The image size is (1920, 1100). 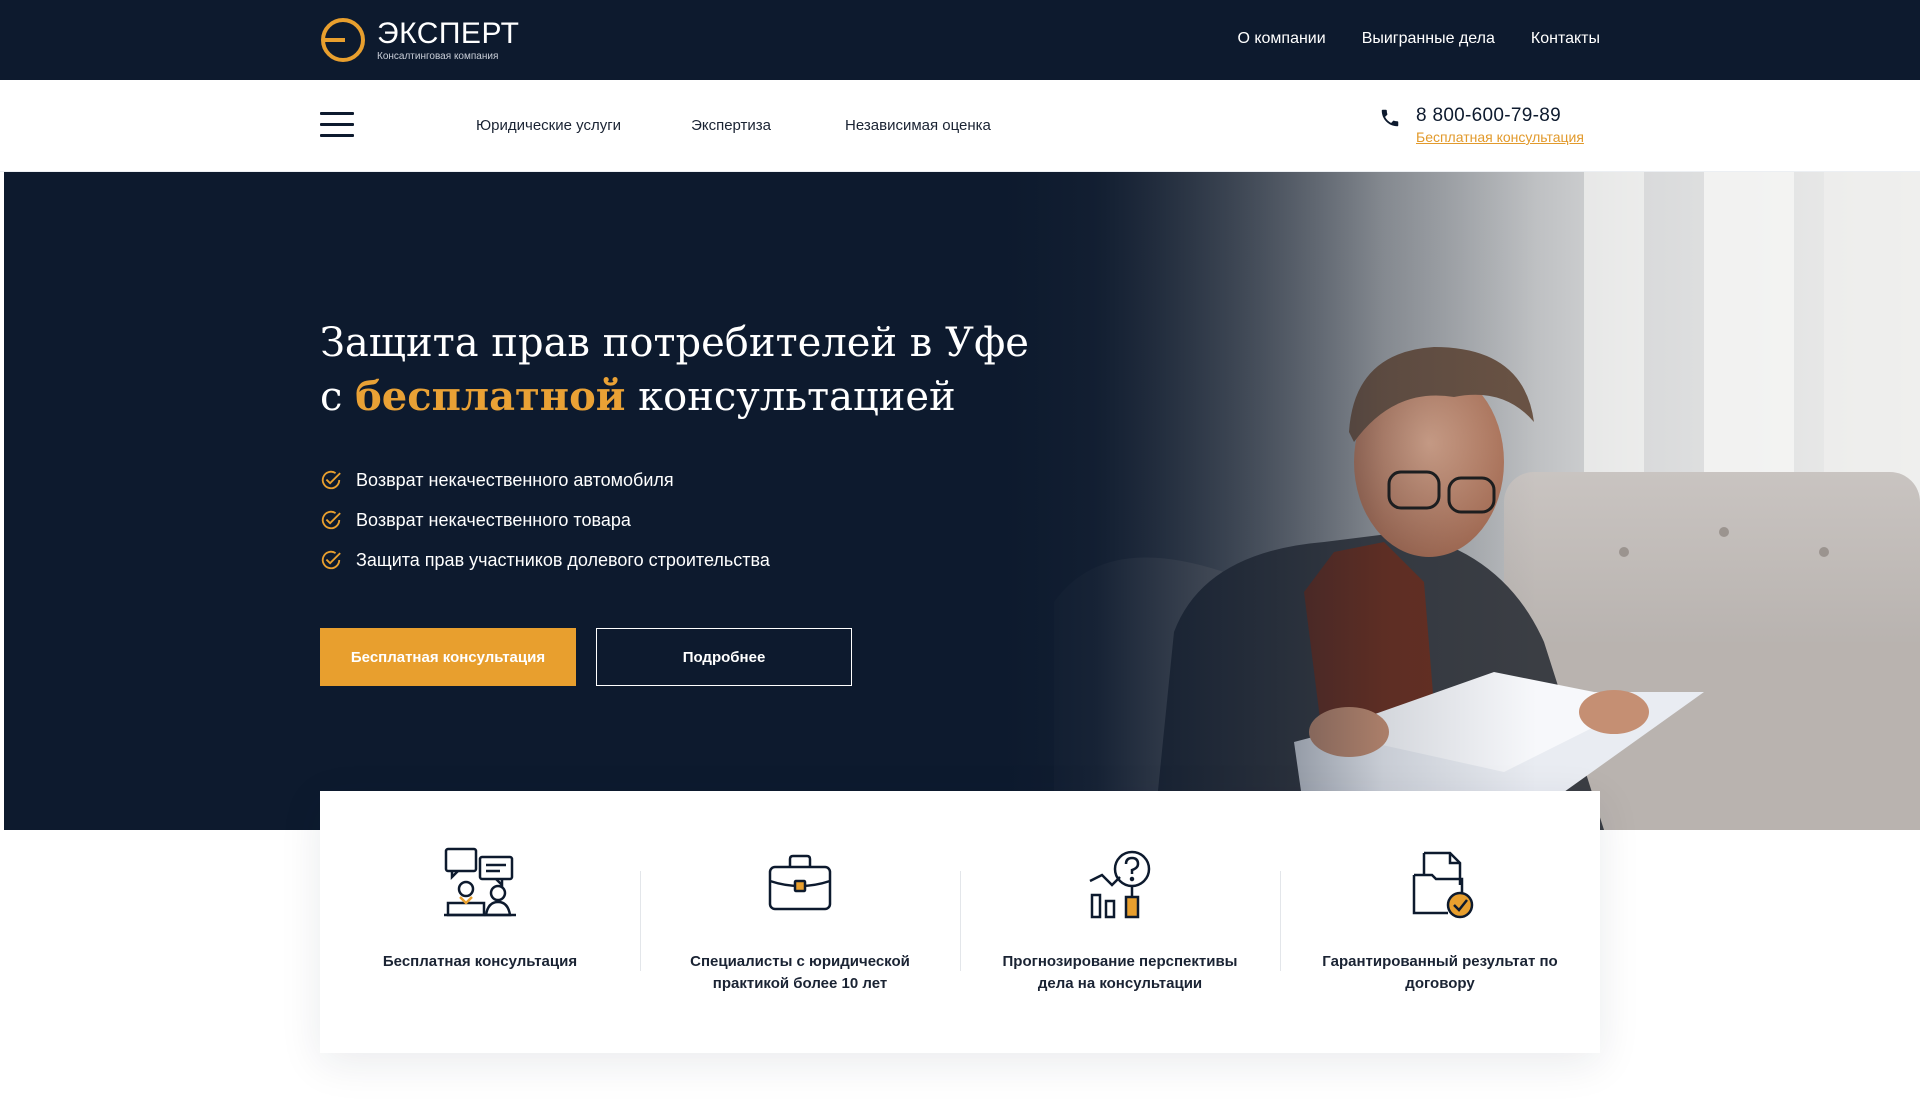 I want to click on free-consultation-button: Бесплатная консультация, so click(x=448, y=657).